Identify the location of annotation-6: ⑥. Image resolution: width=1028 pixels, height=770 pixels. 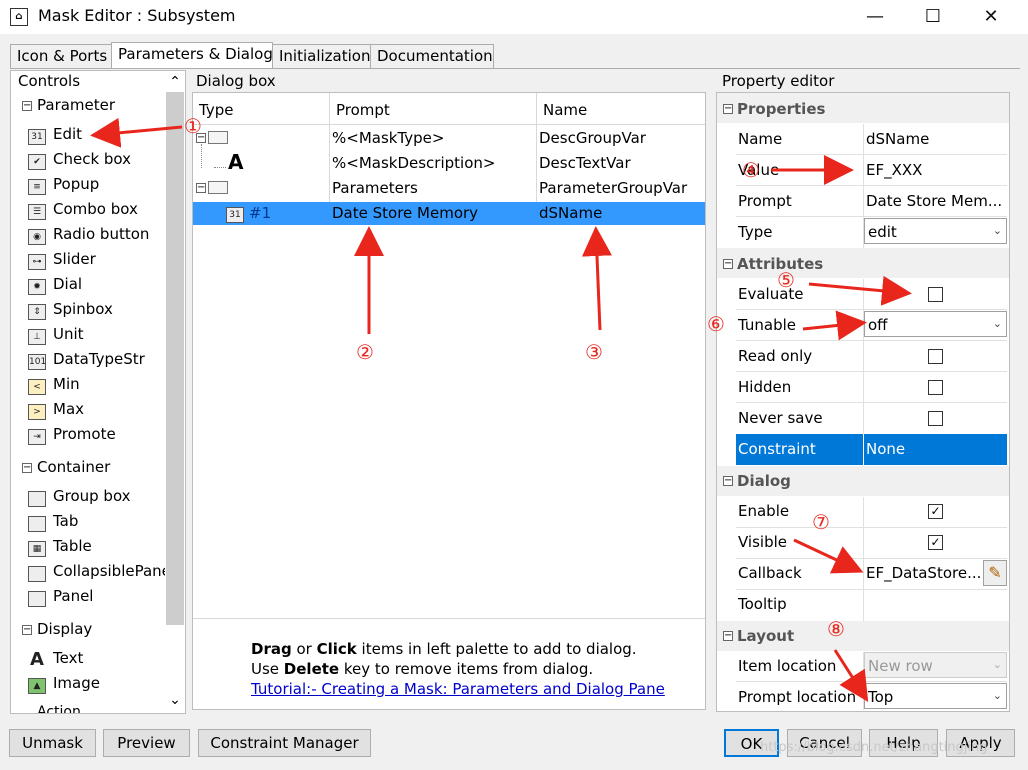
(716, 324).